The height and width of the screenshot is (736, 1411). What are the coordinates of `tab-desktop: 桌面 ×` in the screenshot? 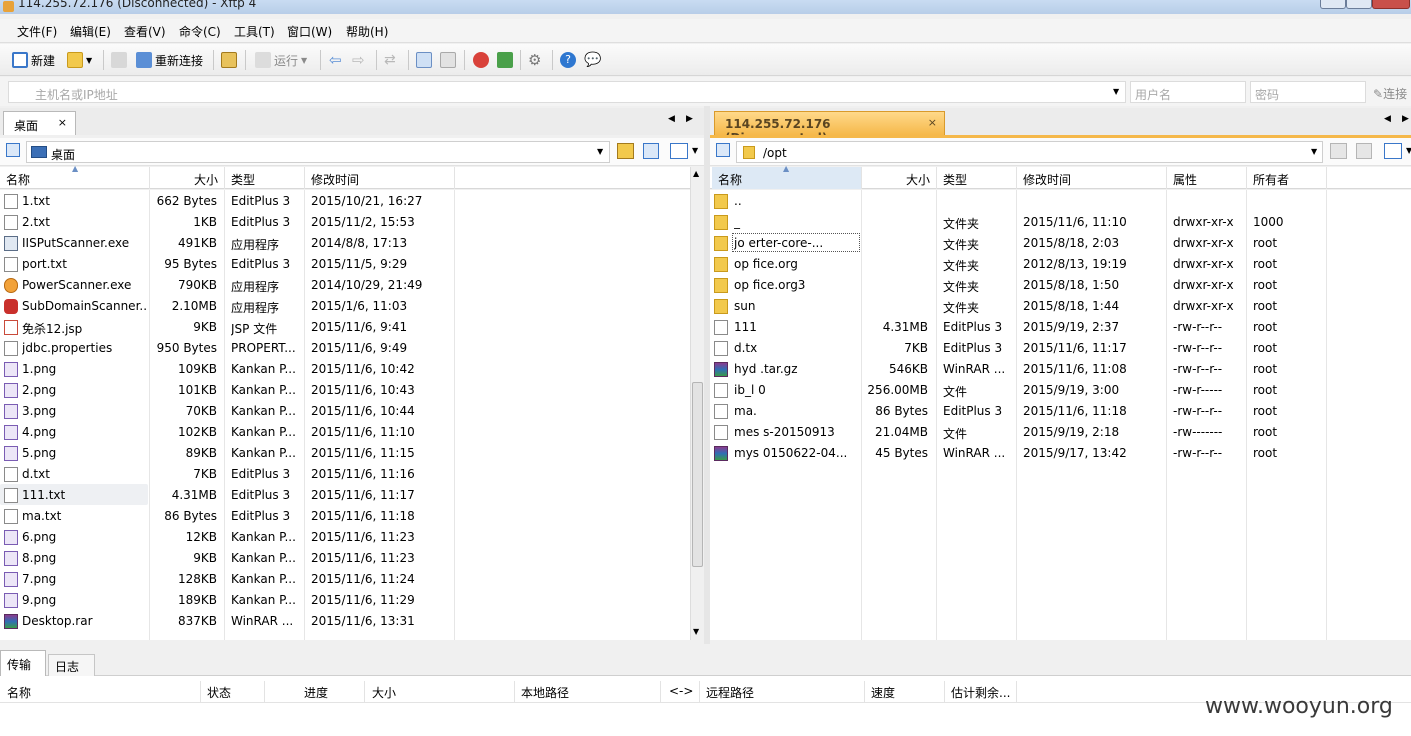 It's located at (39, 123).